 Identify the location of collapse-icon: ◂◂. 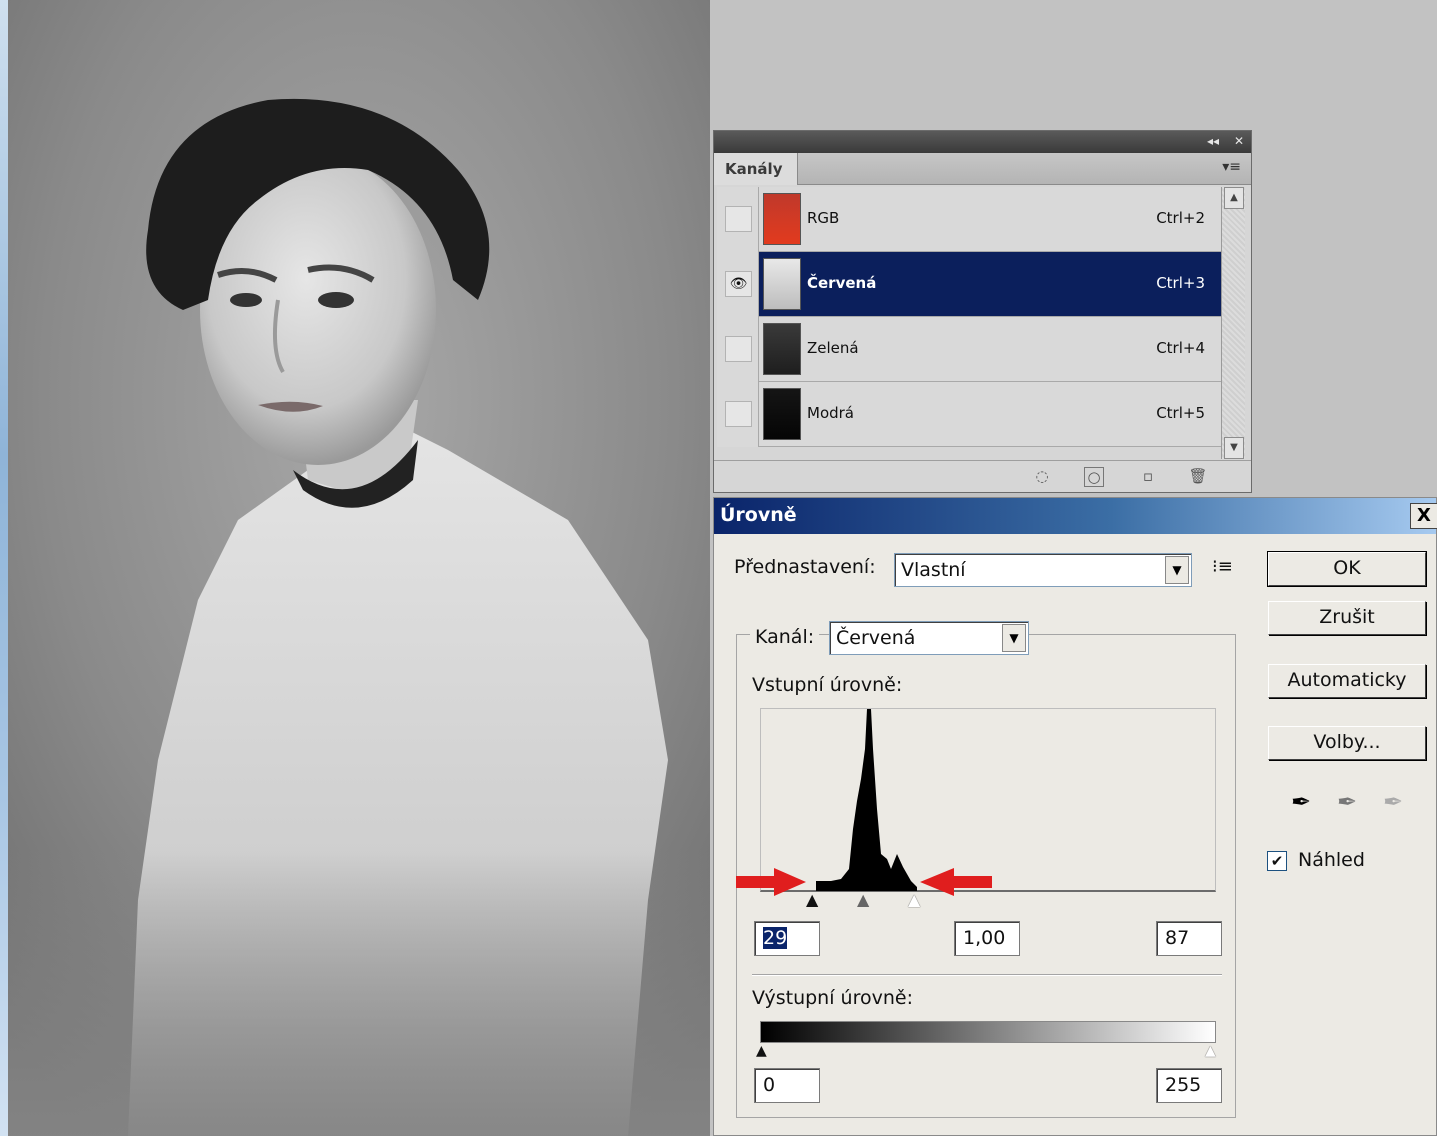
(1213, 141).